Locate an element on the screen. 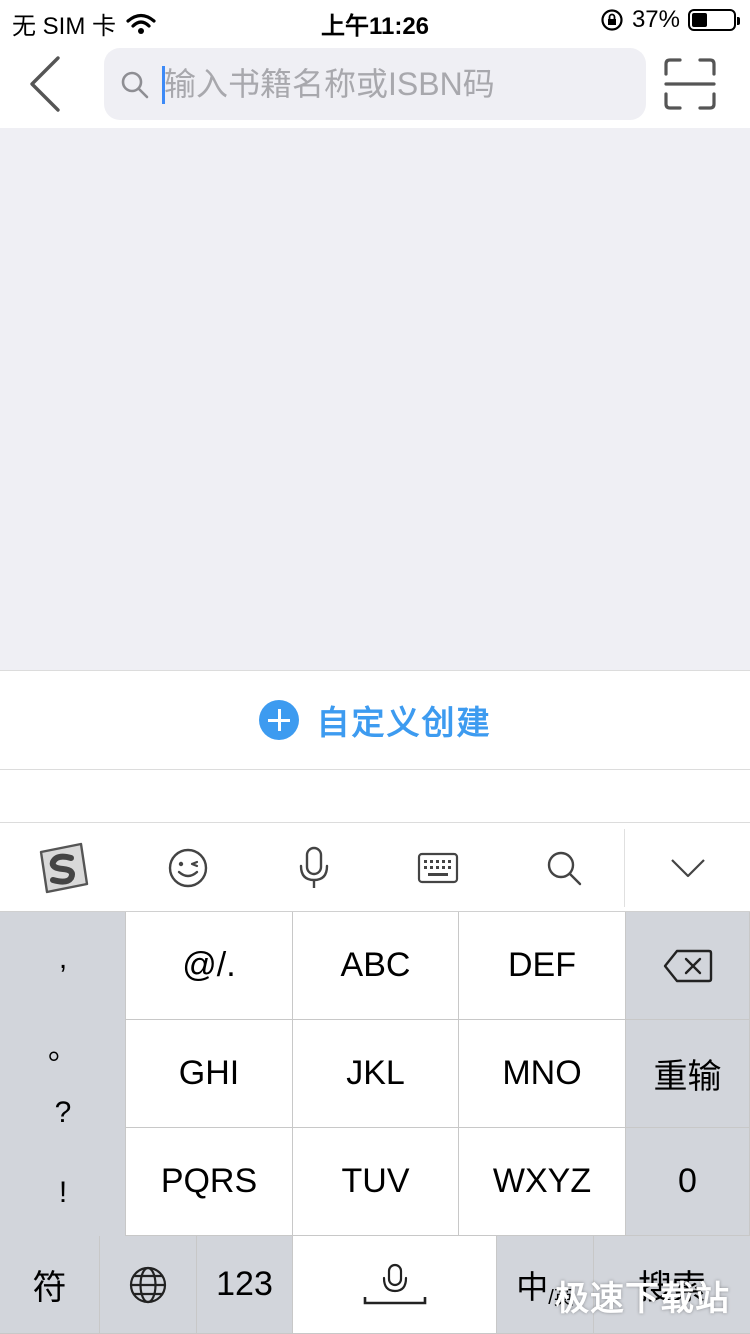 The height and width of the screenshot is (1334, 750). space-key is located at coordinates (395, 1285).